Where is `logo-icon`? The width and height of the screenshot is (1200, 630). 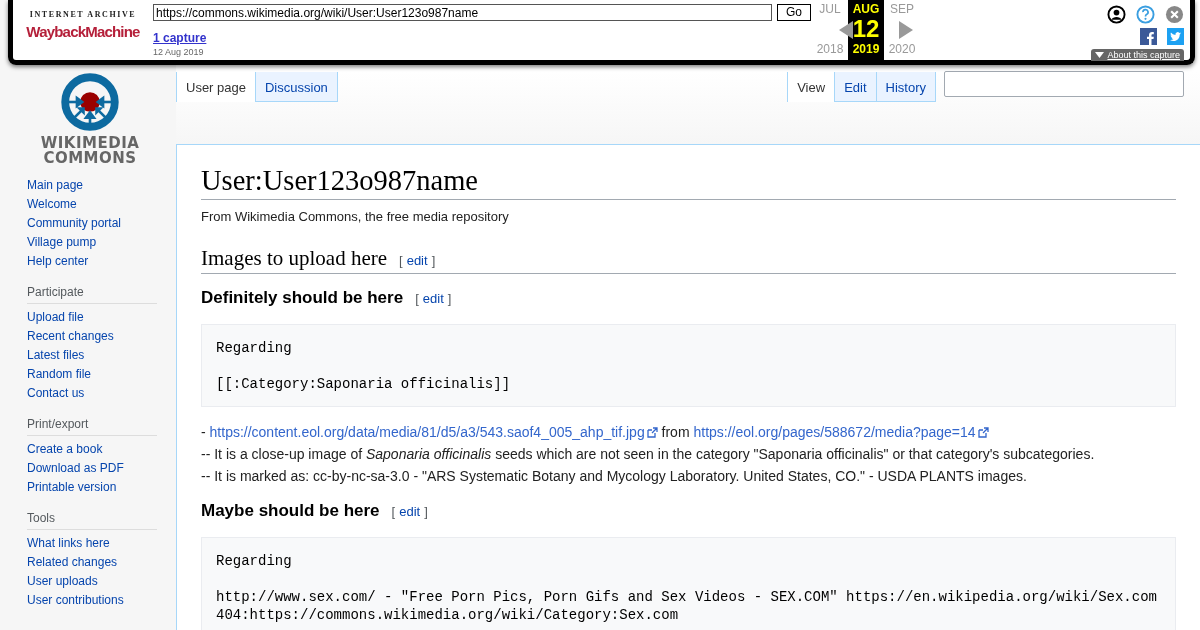 logo-icon is located at coordinates (90, 102).